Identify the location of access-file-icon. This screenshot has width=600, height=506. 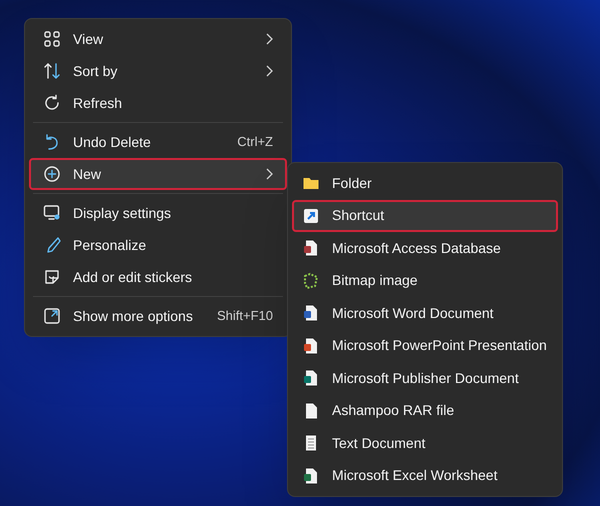
(311, 248).